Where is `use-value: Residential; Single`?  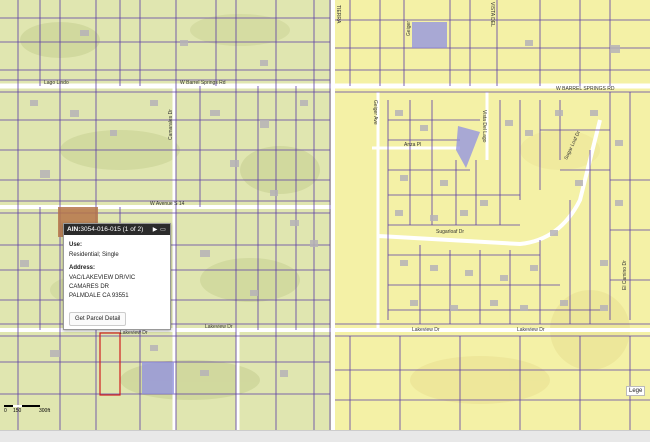
use-value: Residential; Single is located at coordinates (94, 255).